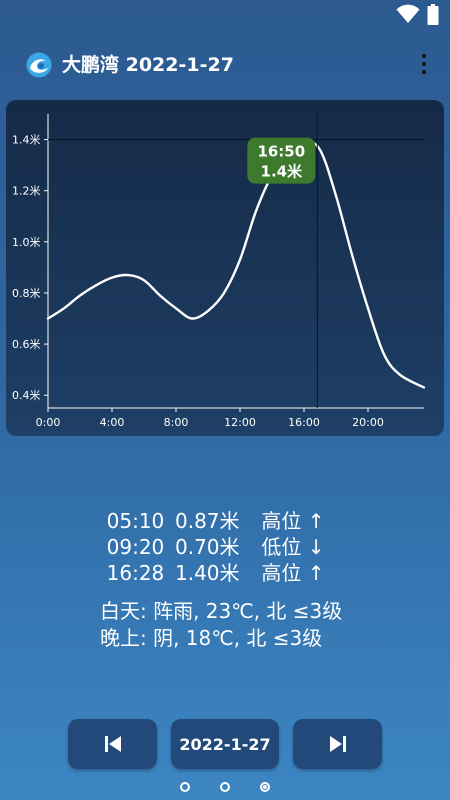 The height and width of the screenshot is (800, 450). What do you see at coordinates (26, 293) in the screenshot?
I see `y-tick-label: 0.8米` at bounding box center [26, 293].